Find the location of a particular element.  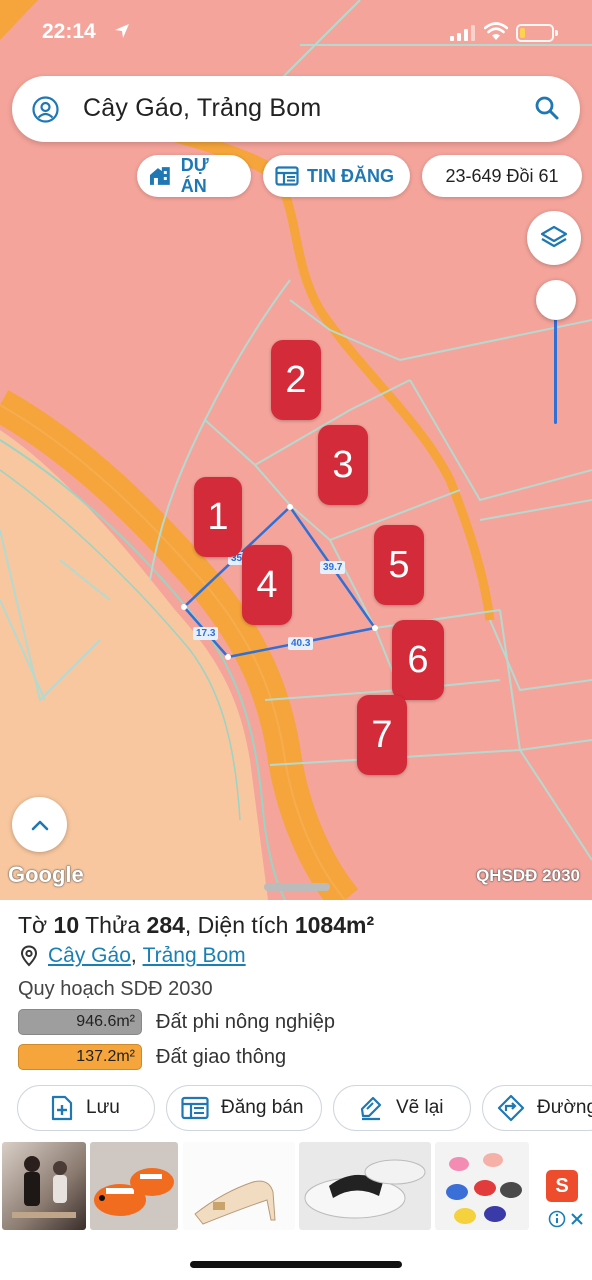

land-use-area: 137.2m² is located at coordinates (80, 1057).